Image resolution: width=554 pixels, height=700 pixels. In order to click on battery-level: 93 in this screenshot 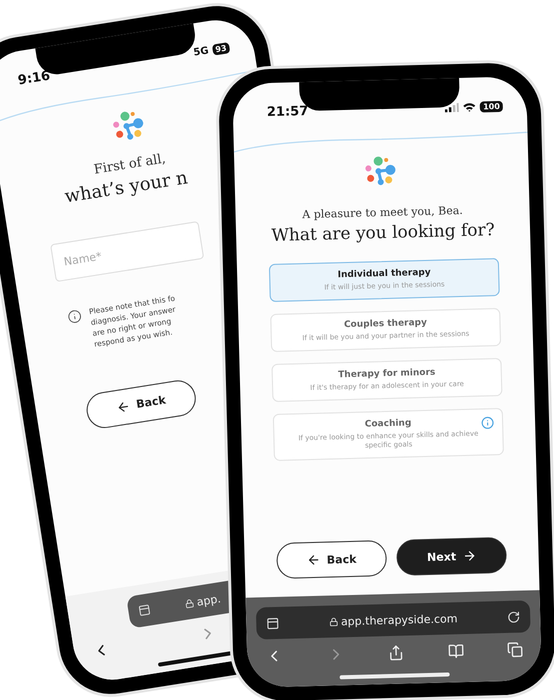, I will do `click(221, 49)`.